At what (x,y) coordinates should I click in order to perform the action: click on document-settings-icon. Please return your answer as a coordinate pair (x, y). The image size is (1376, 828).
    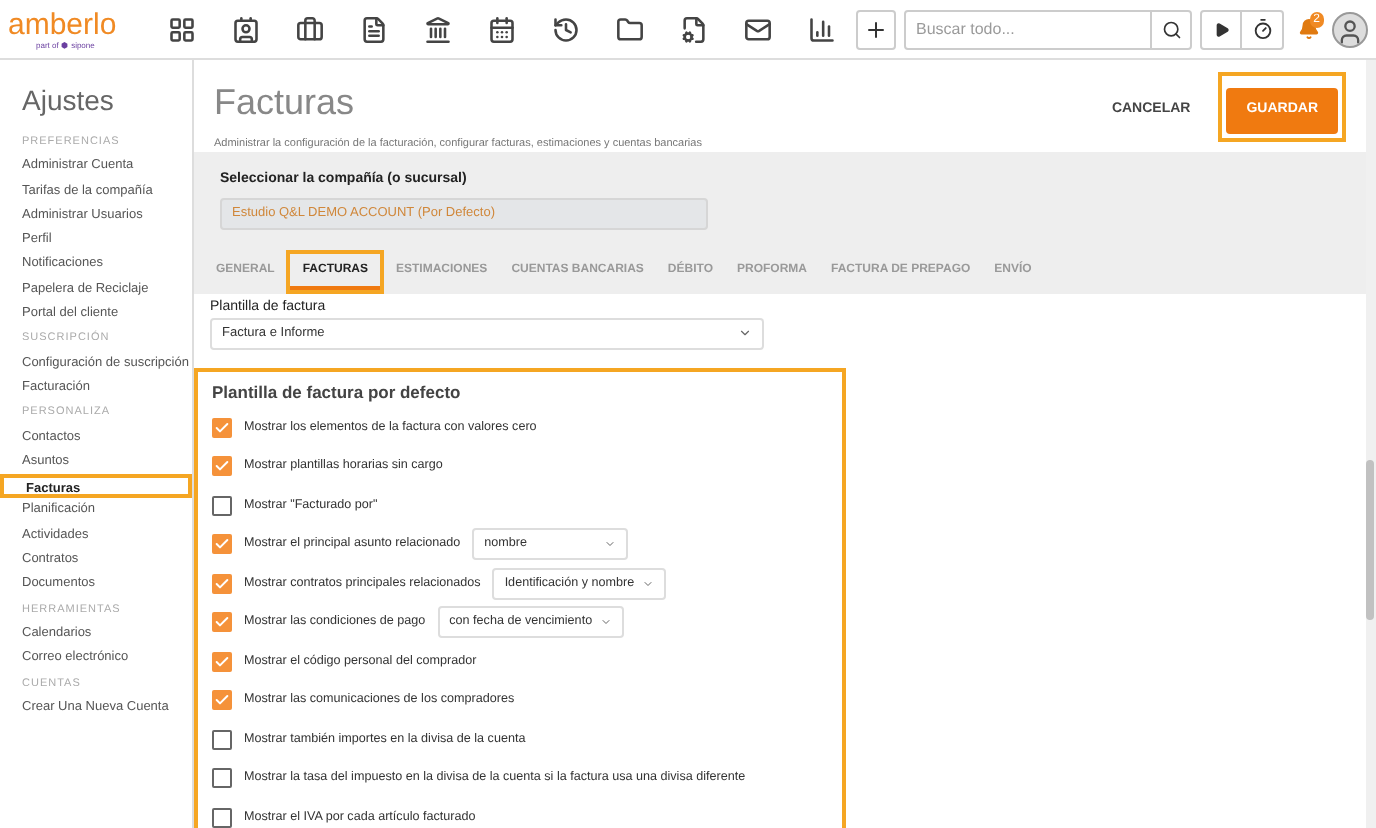
    Looking at the image, I should click on (694, 29).